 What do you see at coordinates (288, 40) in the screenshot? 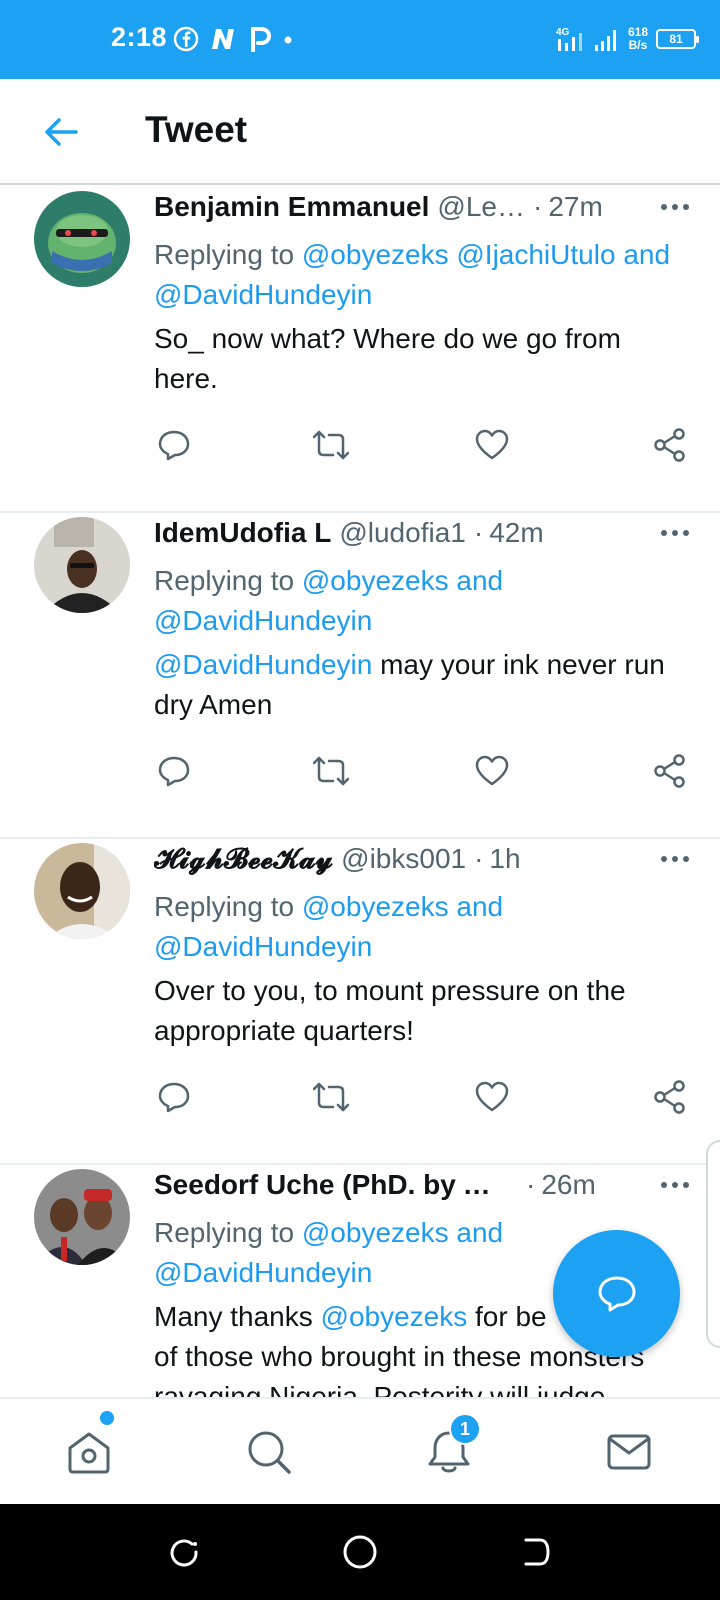
I see `more-notifications-dot` at bounding box center [288, 40].